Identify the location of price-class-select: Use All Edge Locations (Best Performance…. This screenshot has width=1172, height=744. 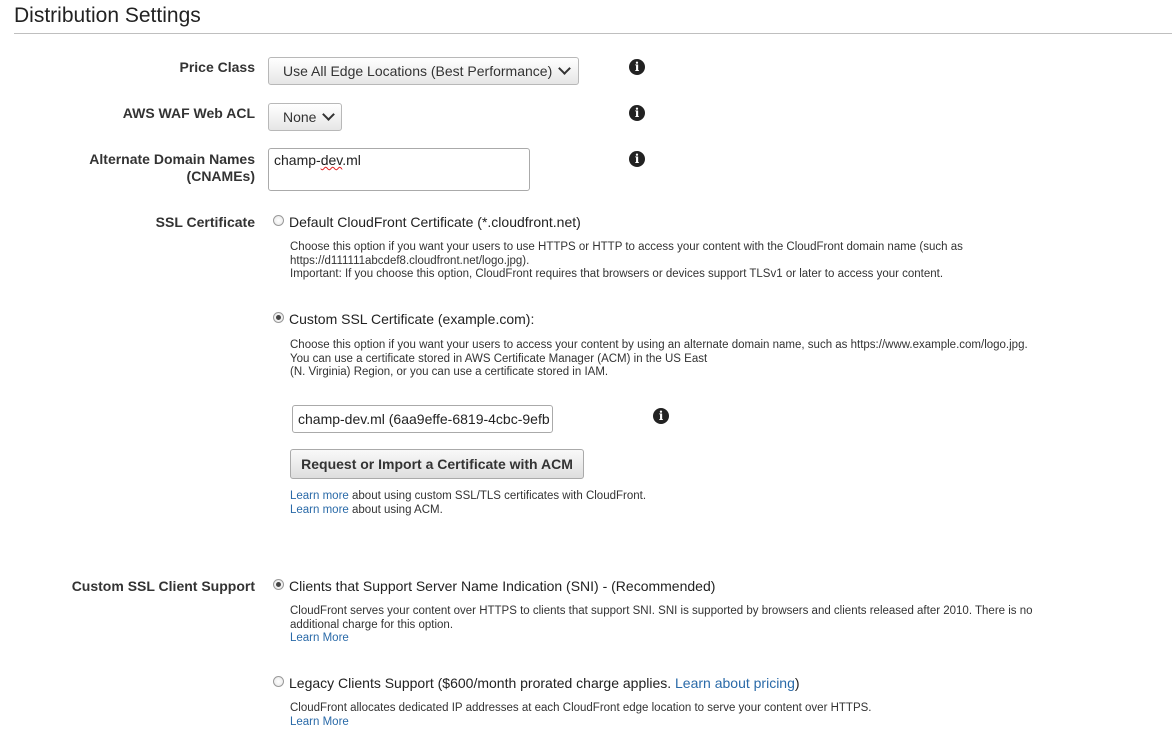
(423, 71).